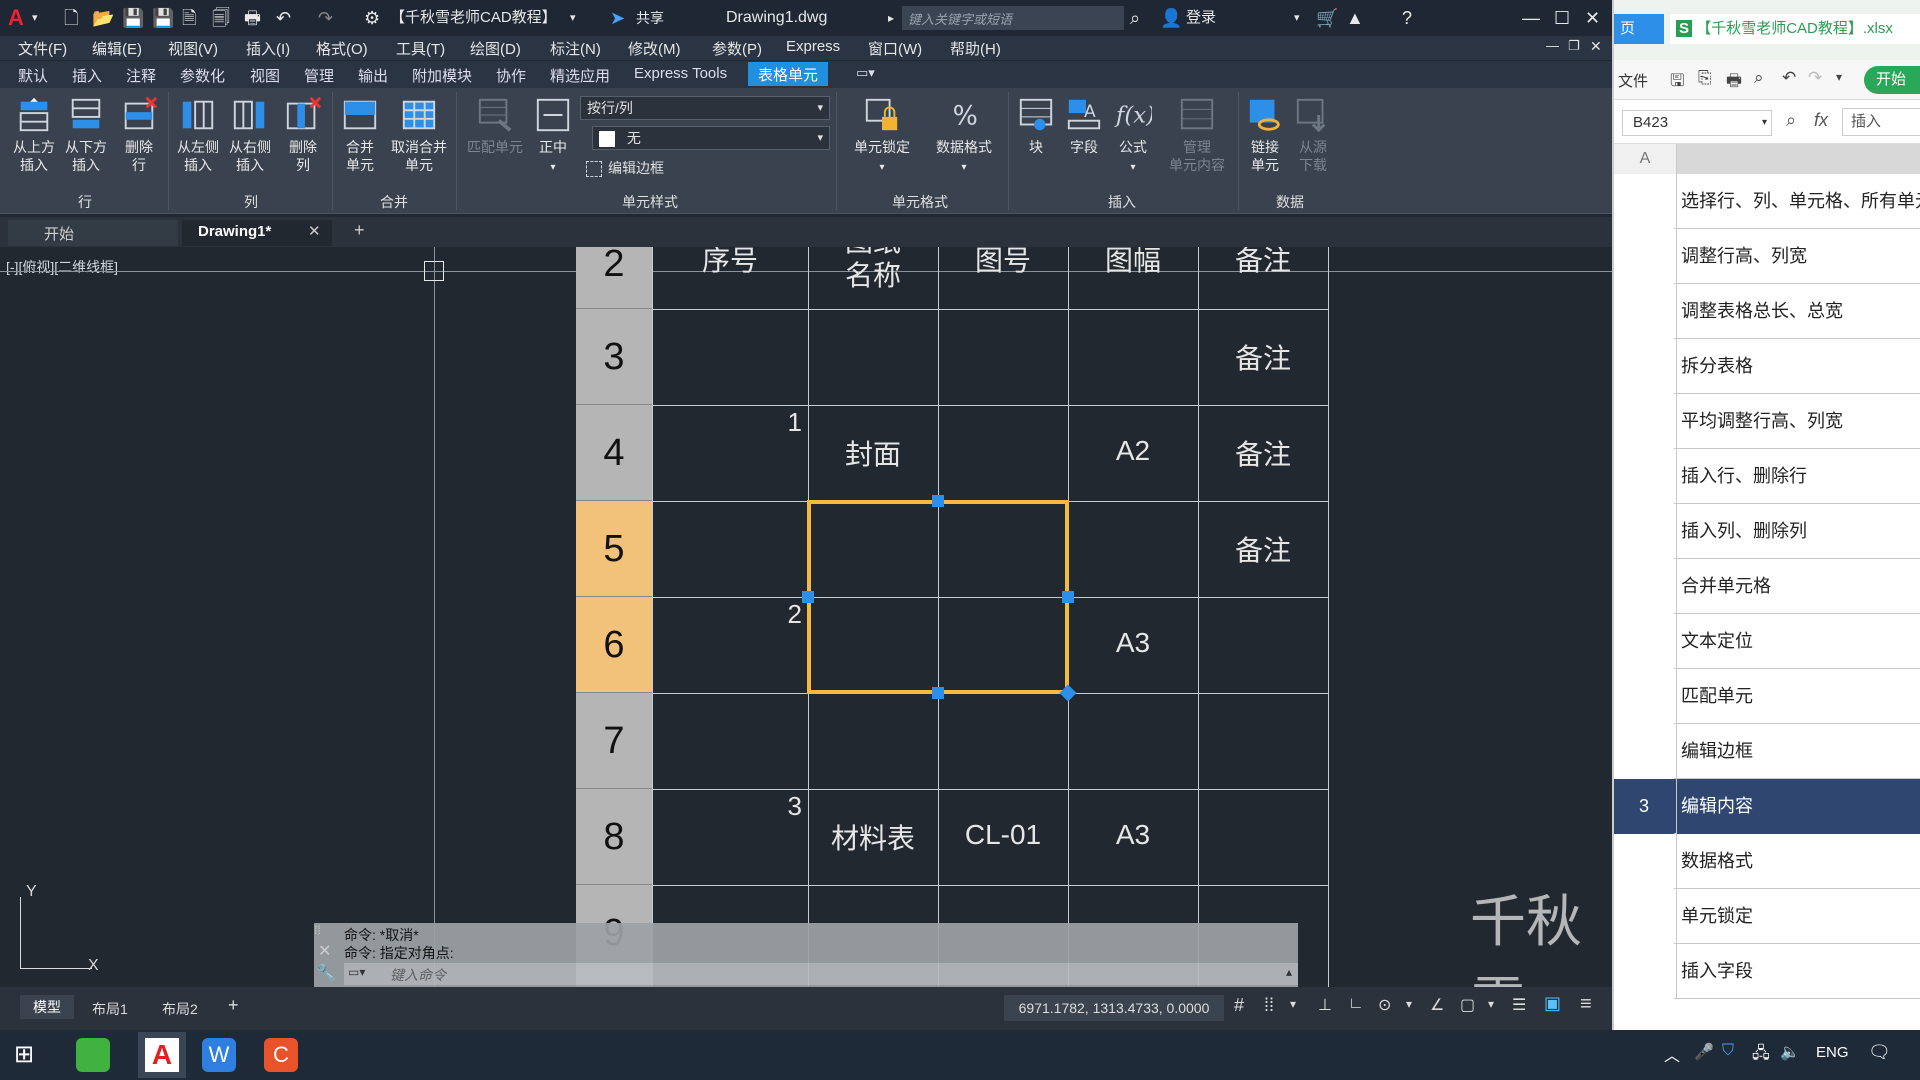  Describe the element at coordinates (360, 135) in the screenshot. I see `merge-cells-button: 合并 单元` at that location.